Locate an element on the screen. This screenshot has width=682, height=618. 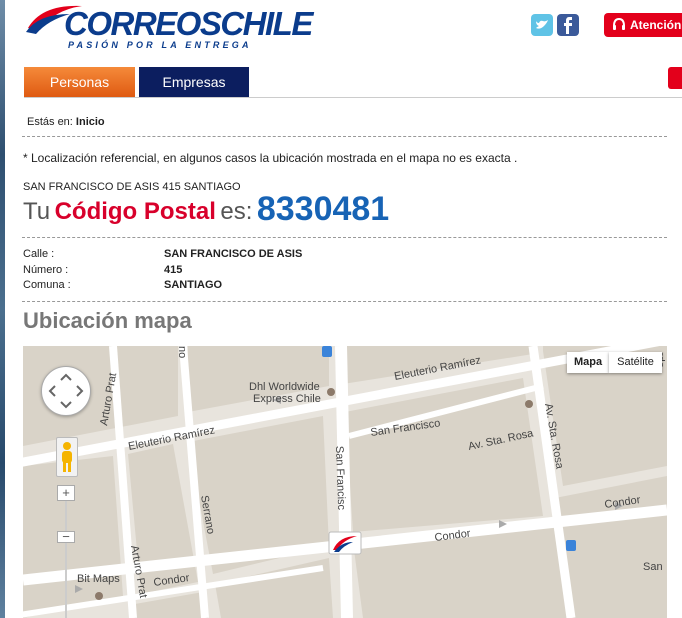
breadcrumb: Estás en: Inicio is located at coordinates (66, 122).